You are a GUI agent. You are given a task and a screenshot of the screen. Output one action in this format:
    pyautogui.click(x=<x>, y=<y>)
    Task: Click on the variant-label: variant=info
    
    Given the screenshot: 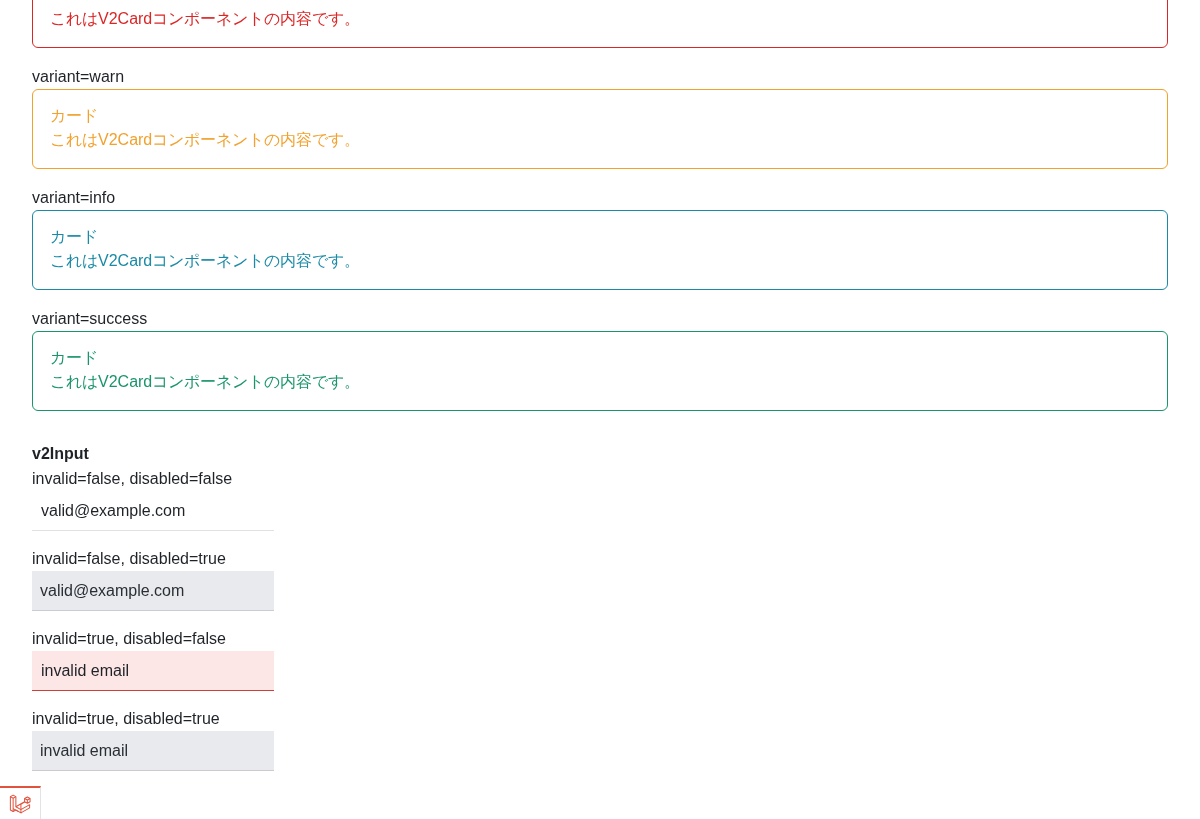 What is the action you would take?
    pyautogui.click(x=74, y=198)
    